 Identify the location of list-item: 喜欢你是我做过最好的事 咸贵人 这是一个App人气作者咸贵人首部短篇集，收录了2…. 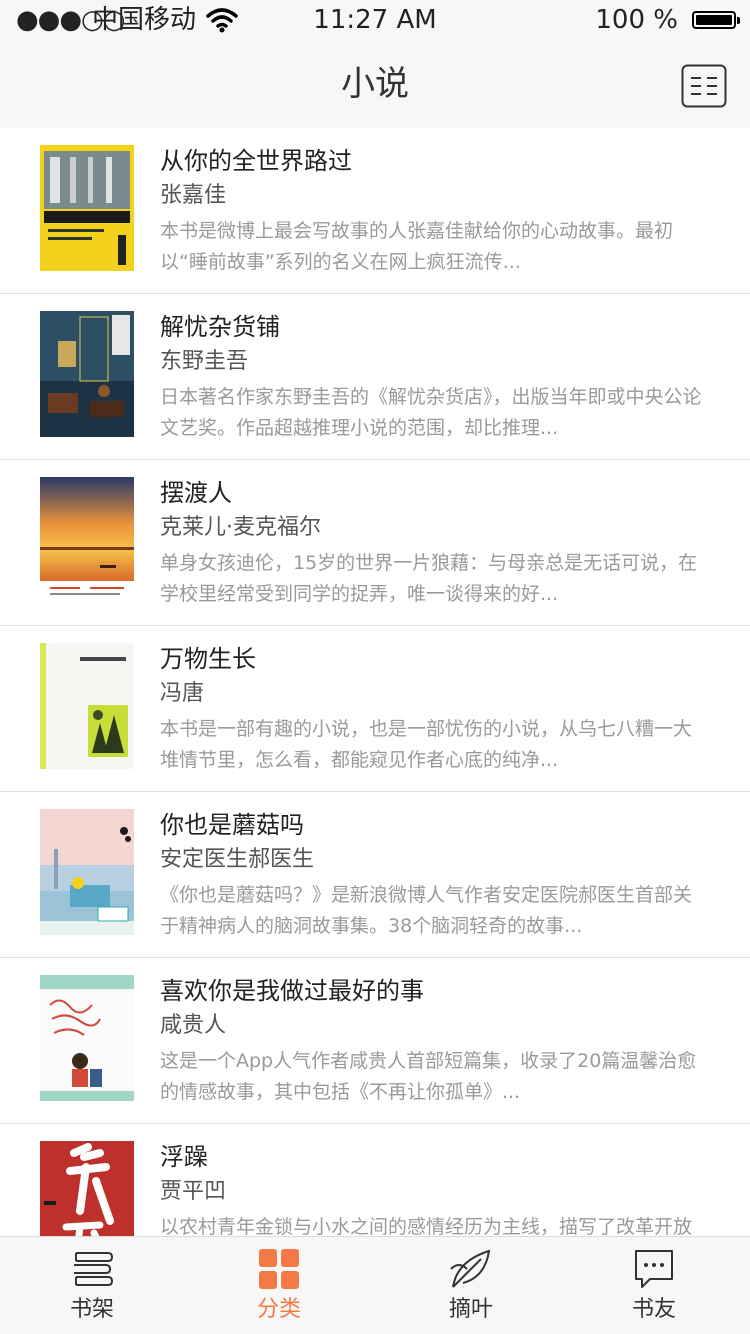
(375, 1041).